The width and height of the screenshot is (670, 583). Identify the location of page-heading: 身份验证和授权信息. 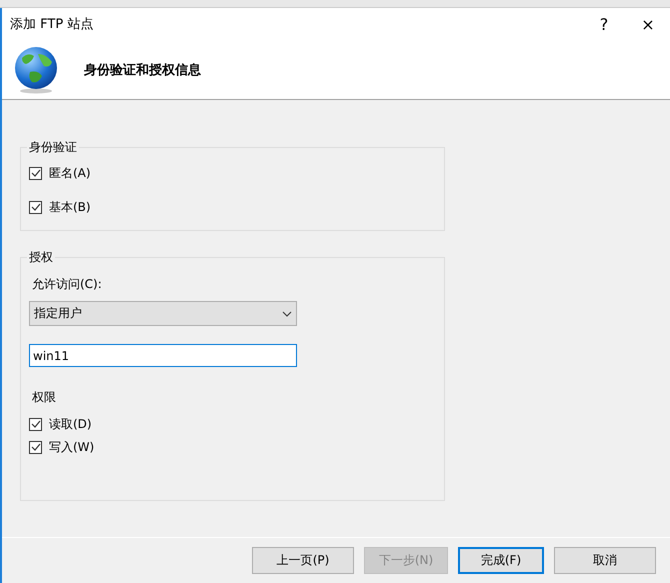
(142, 70).